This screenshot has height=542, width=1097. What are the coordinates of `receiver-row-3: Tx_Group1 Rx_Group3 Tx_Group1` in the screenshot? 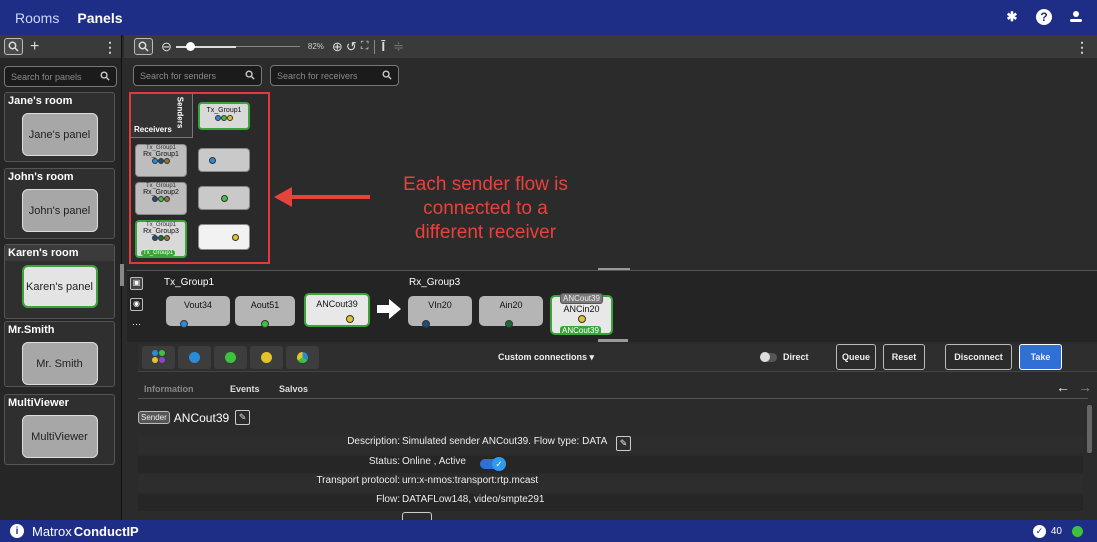 It's located at (161, 239).